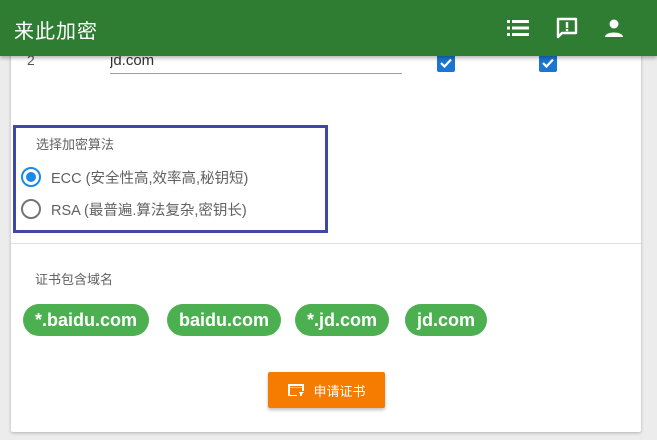 The width and height of the screenshot is (657, 440). Describe the element at coordinates (326, 243) in the screenshot. I see `section-divider` at that location.